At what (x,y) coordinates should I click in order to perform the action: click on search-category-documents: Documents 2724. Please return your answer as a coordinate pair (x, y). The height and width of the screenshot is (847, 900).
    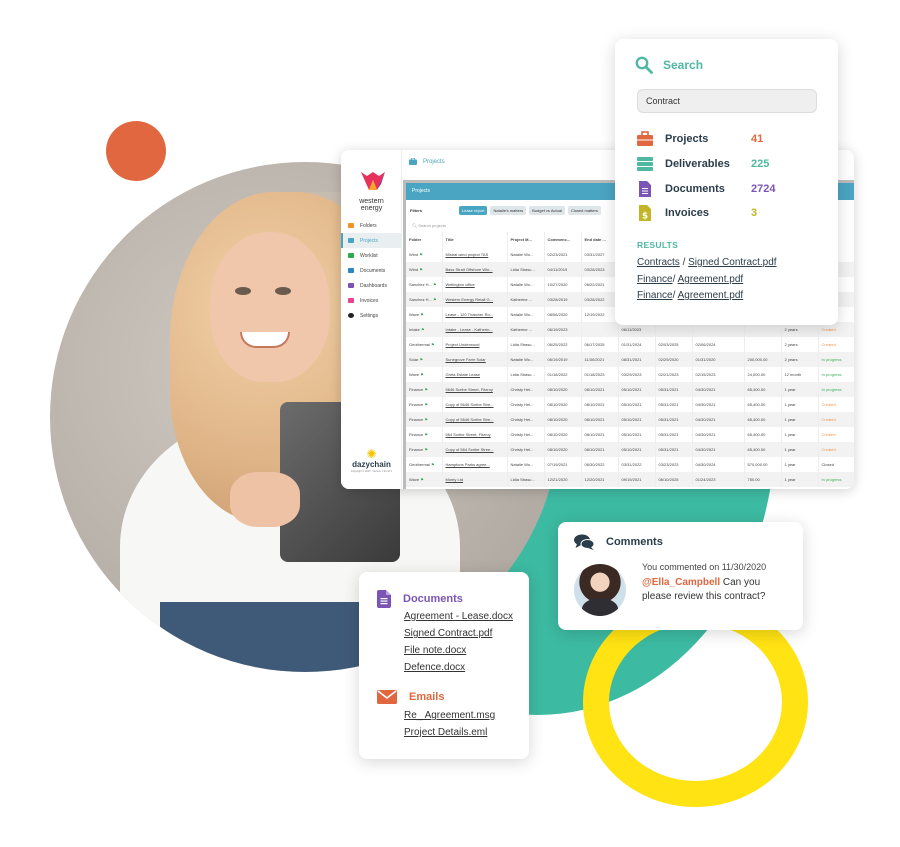
    Looking at the image, I should click on (706, 189).